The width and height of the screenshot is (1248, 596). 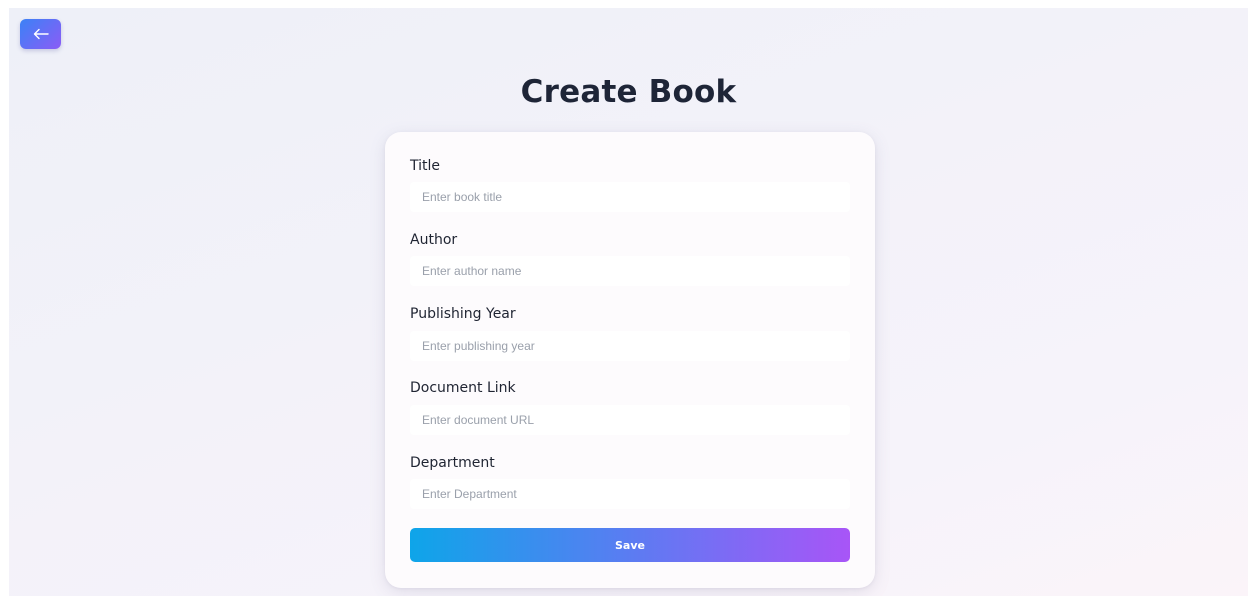 I want to click on save-button: Save, so click(x=630, y=545).